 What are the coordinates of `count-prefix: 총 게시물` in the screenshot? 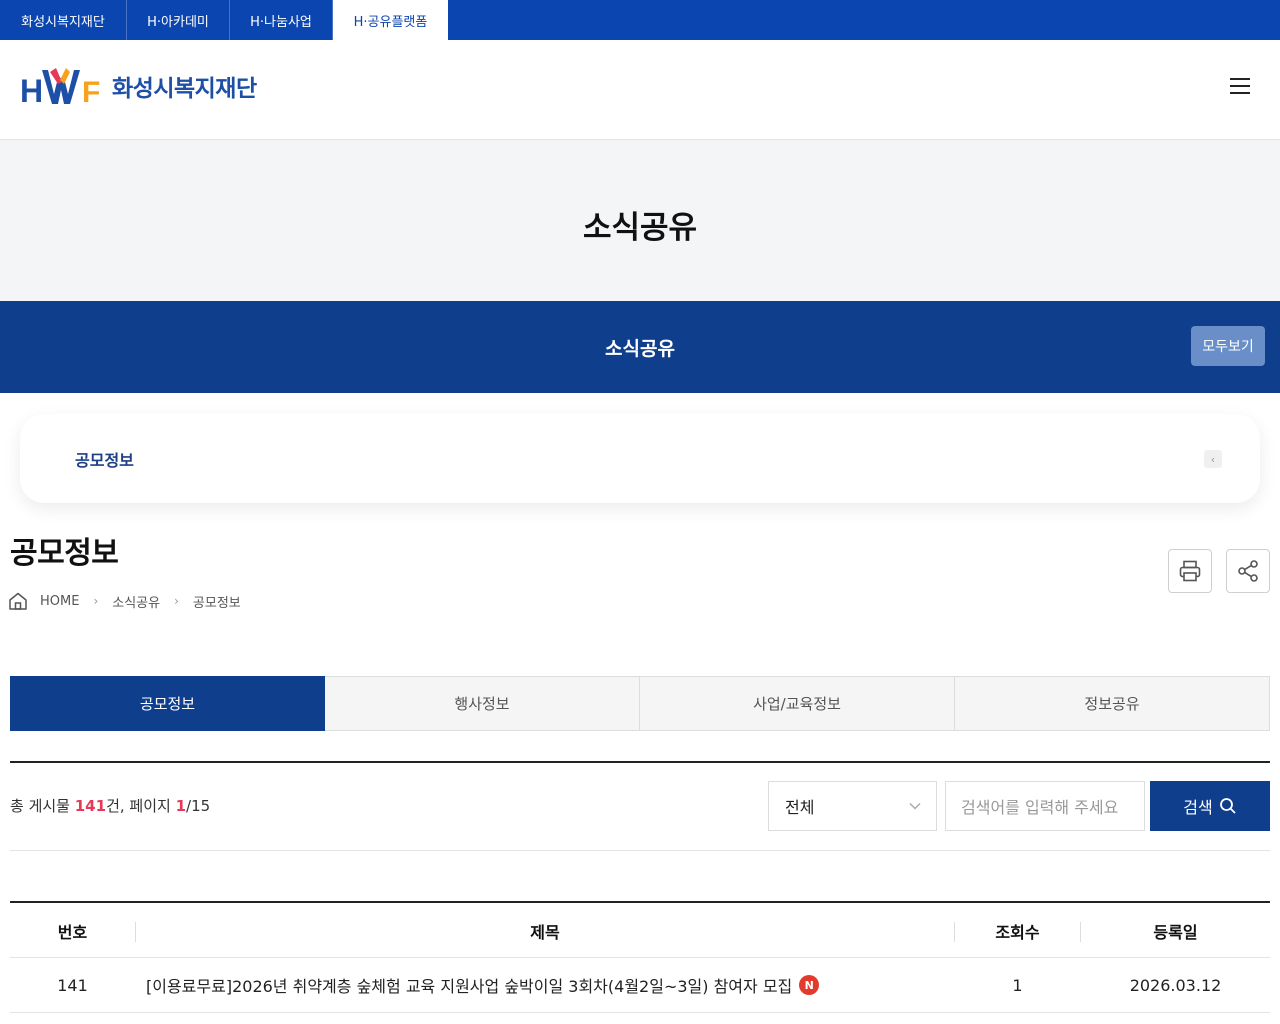 It's located at (42, 806).